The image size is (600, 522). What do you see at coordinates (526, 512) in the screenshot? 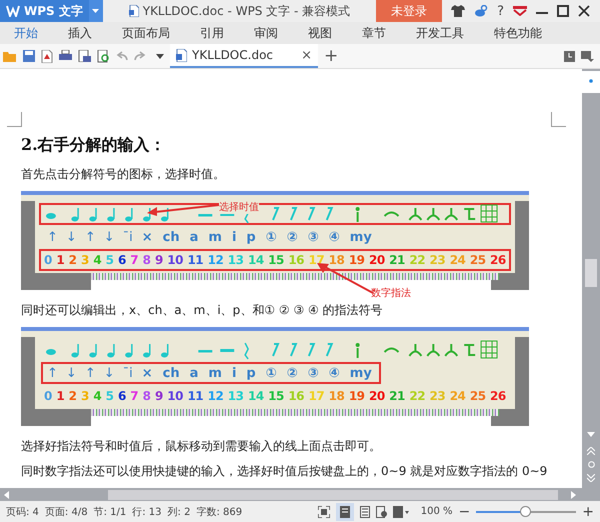
I see `slider-thumb` at bounding box center [526, 512].